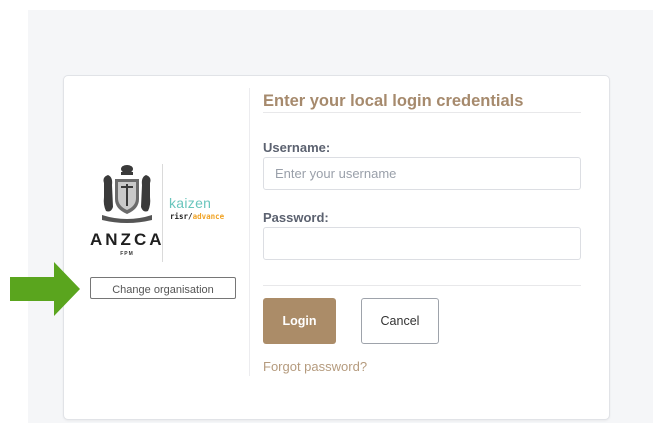  Describe the element at coordinates (45, 289) in the screenshot. I see `green-right-arrow-icon` at that location.